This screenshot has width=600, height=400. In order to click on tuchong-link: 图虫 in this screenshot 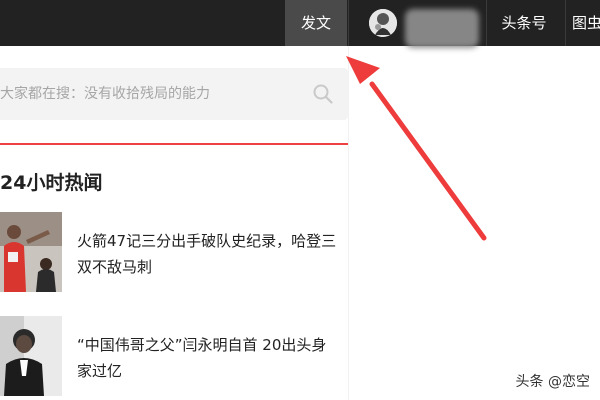, I will do `click(586, 23)`.